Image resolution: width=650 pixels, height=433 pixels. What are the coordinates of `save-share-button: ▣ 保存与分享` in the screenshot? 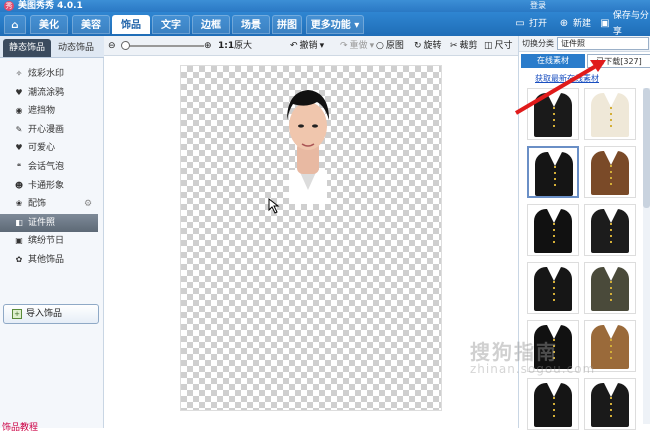 It's located at (625, 24).